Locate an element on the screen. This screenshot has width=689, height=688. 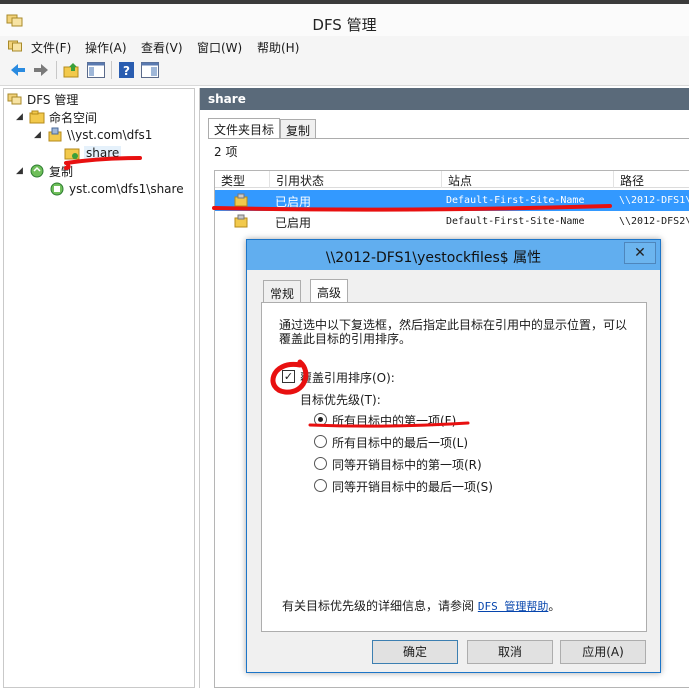
tab-folder-targets: 文件夹目标 is located at coordinates (244, 128).